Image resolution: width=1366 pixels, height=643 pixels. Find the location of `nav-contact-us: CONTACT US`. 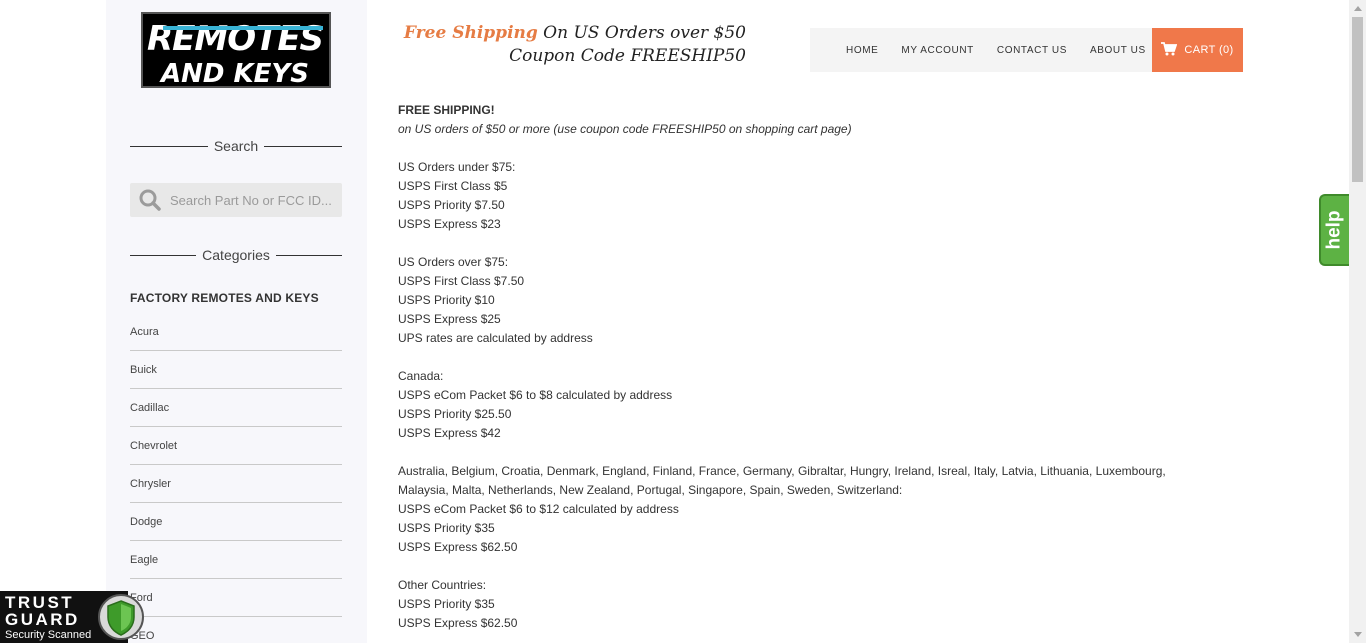

nav-contact-us: CONTACT US is located at coordinates (1032, 50).